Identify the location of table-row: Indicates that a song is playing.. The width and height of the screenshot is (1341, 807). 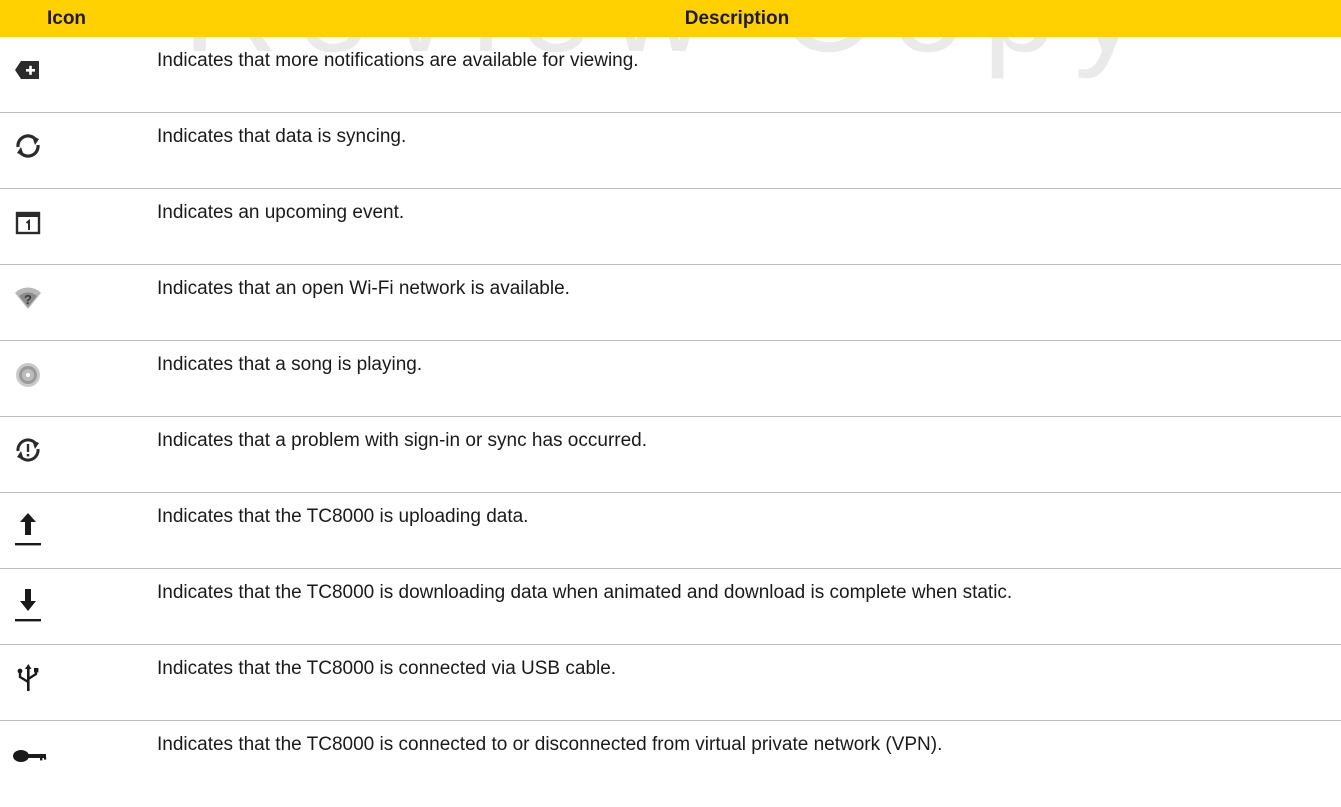
(670, 379).